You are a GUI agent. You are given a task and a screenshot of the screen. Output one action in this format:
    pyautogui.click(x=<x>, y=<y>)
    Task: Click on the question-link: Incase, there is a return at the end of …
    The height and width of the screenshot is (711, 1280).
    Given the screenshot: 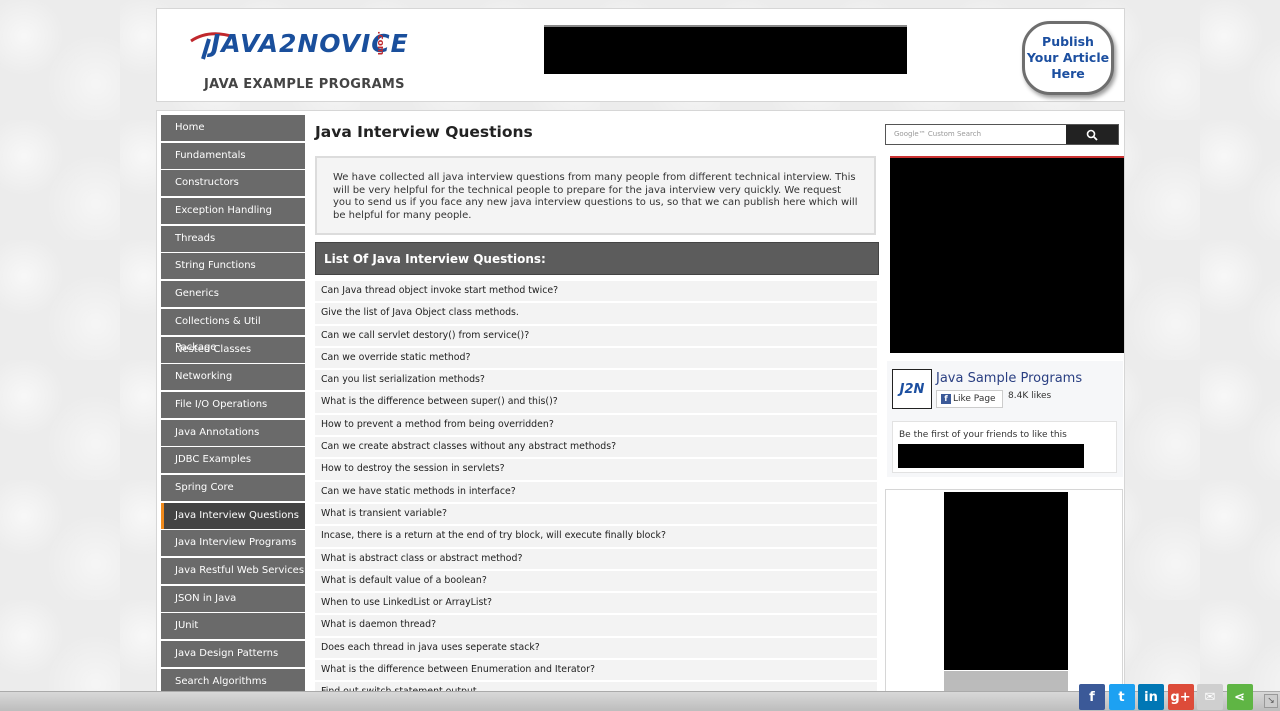 What is the action you would take?
    pyautogui.click(x=596, y=536)
    